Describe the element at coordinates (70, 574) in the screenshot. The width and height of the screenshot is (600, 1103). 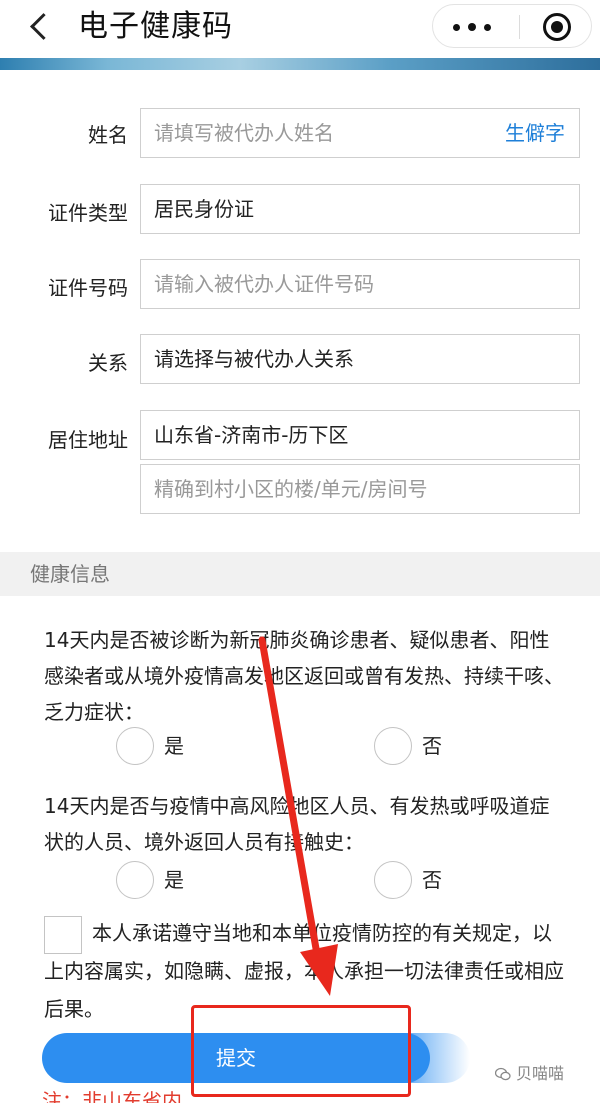
I see `health-section-title: 健康信息` at that location.